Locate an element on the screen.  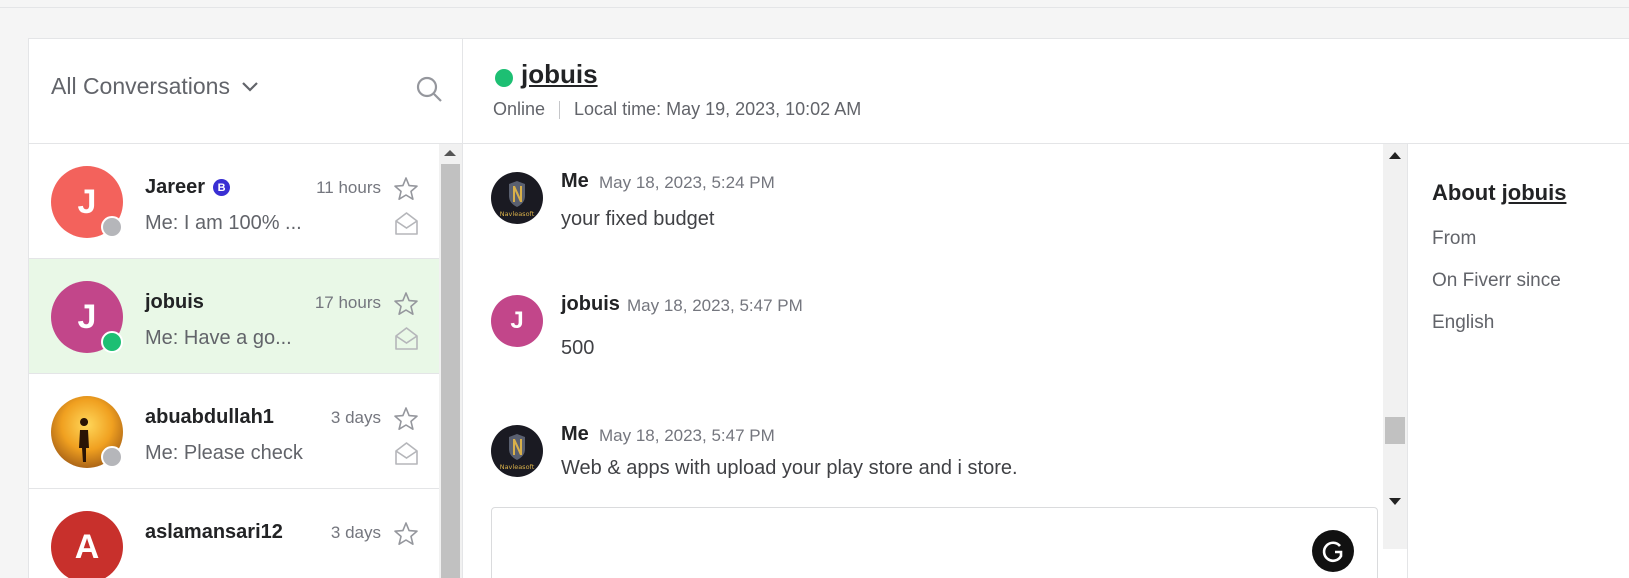
conversation-snippet: Me: Please check is located at coordinates (224, 453).